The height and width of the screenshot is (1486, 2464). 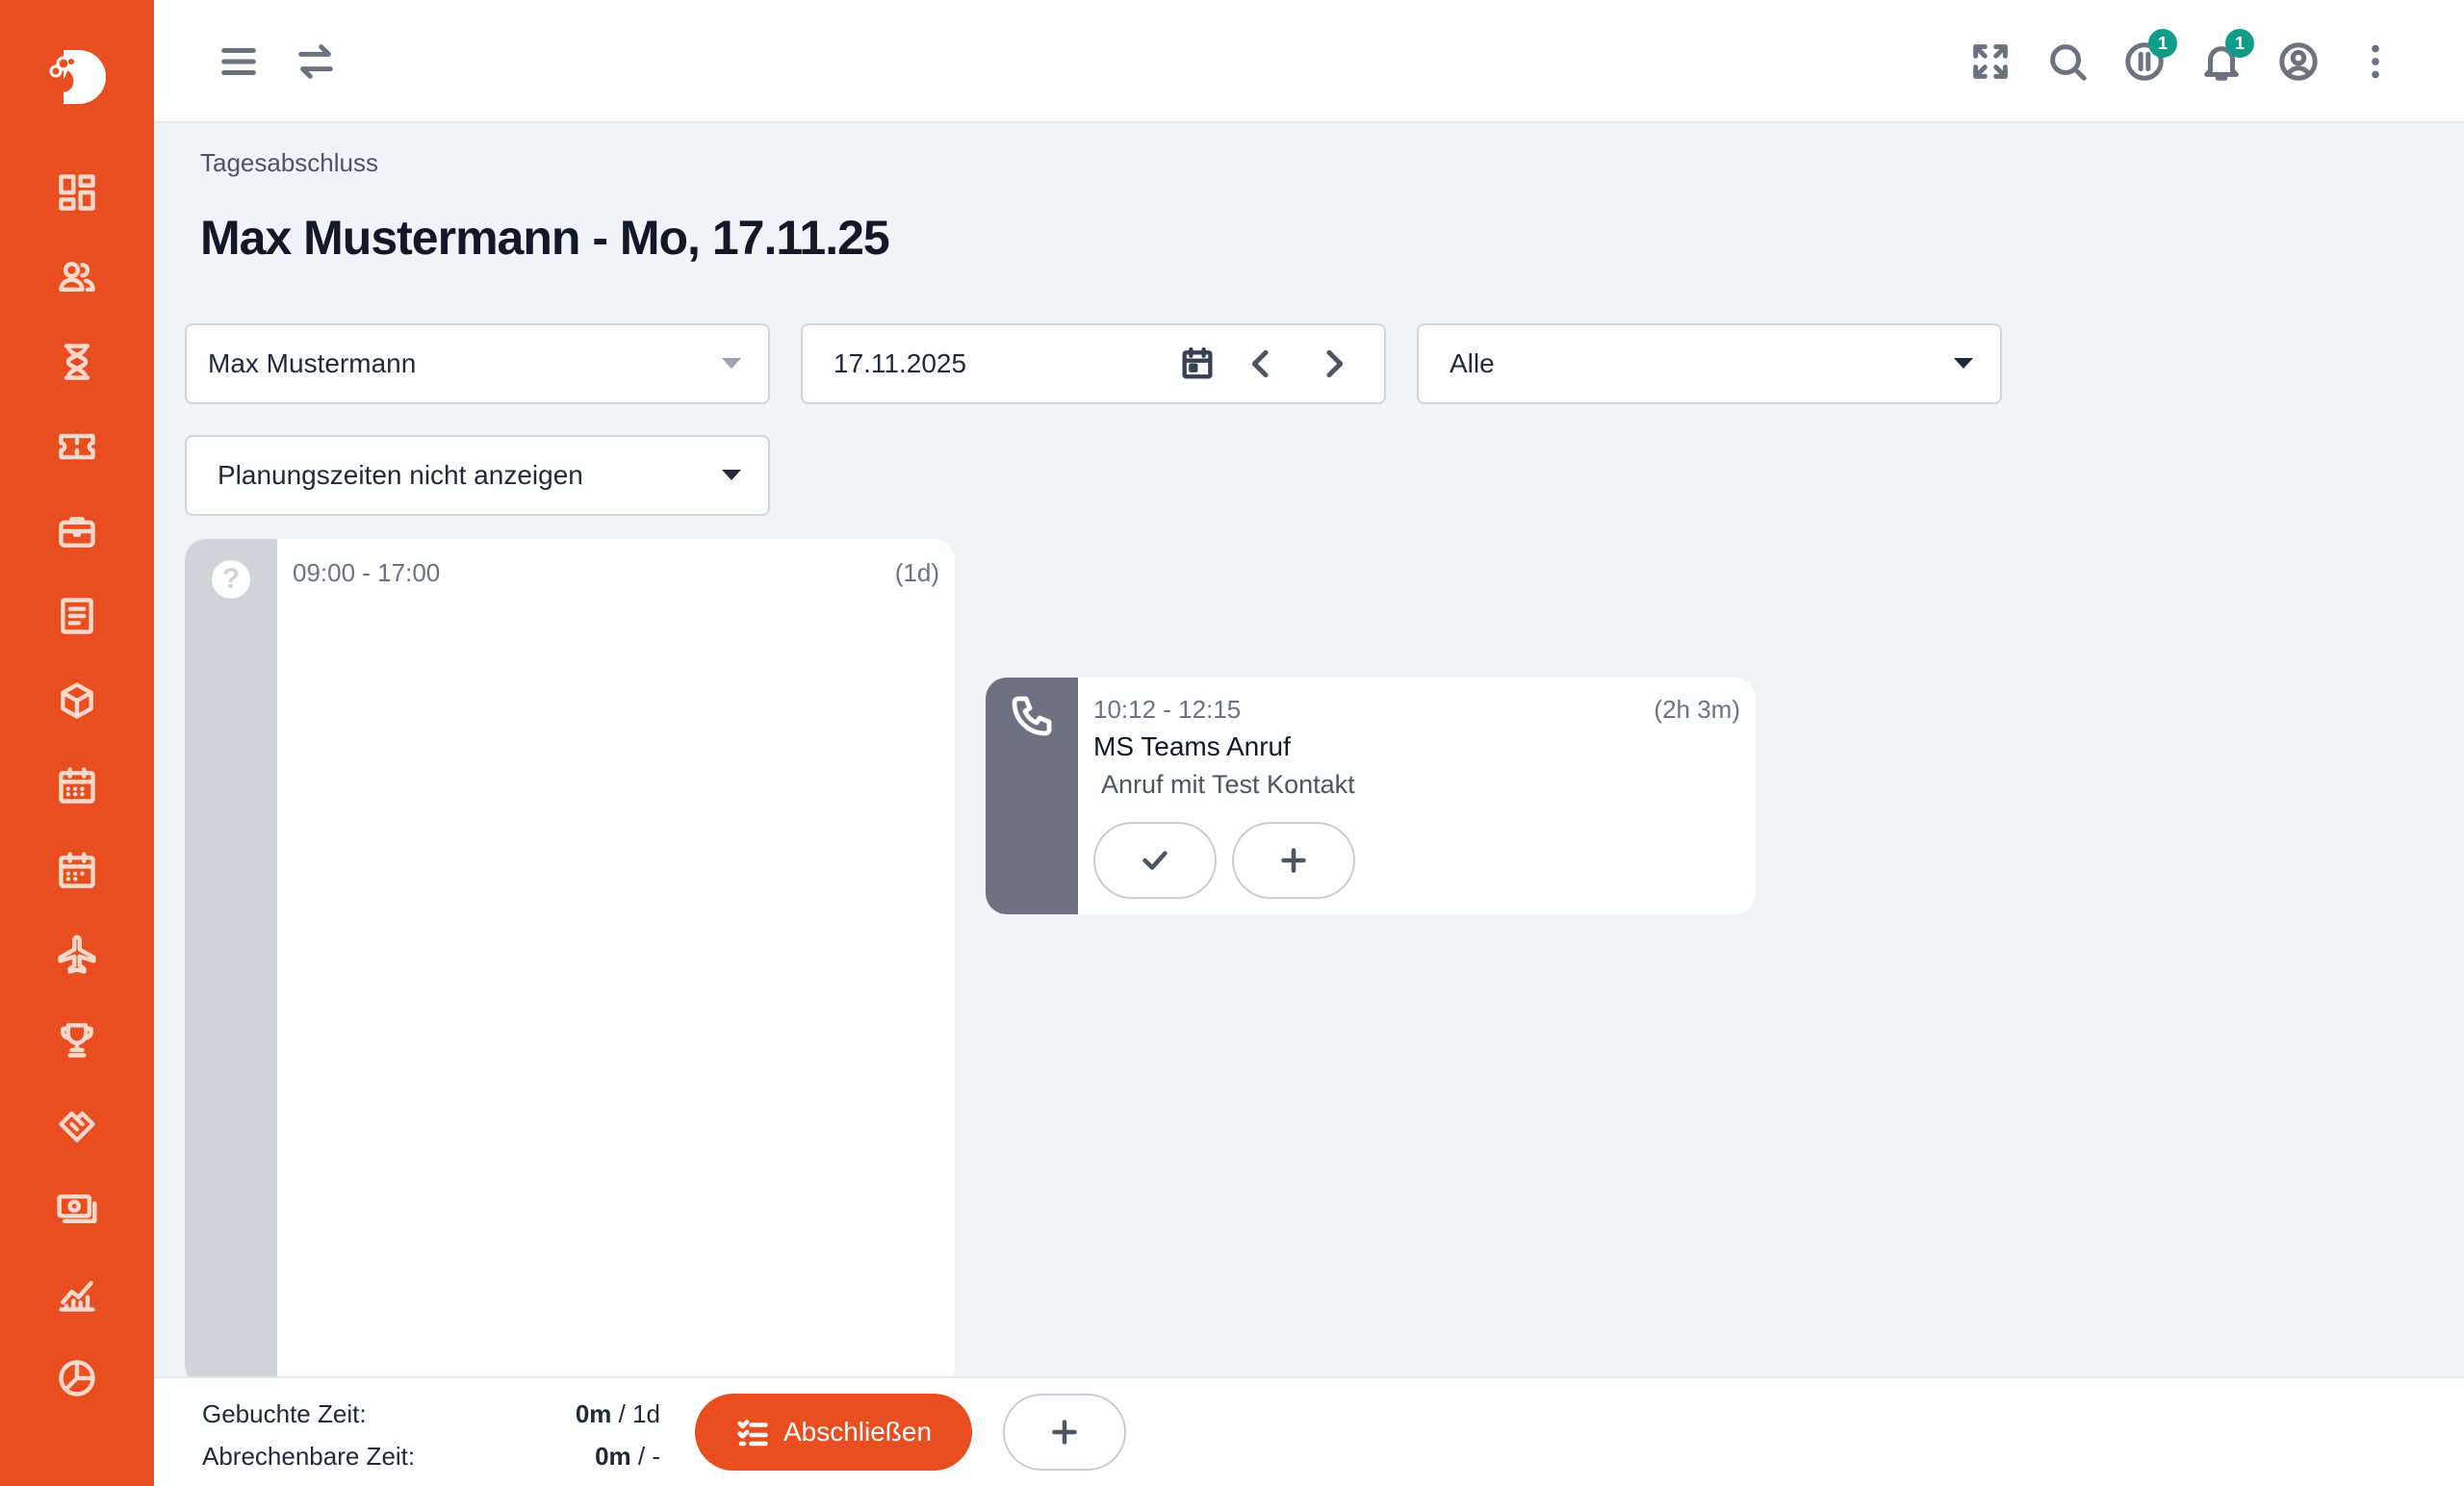 I want to click on category-select-value: Alle, so click(x=1472, y=363).